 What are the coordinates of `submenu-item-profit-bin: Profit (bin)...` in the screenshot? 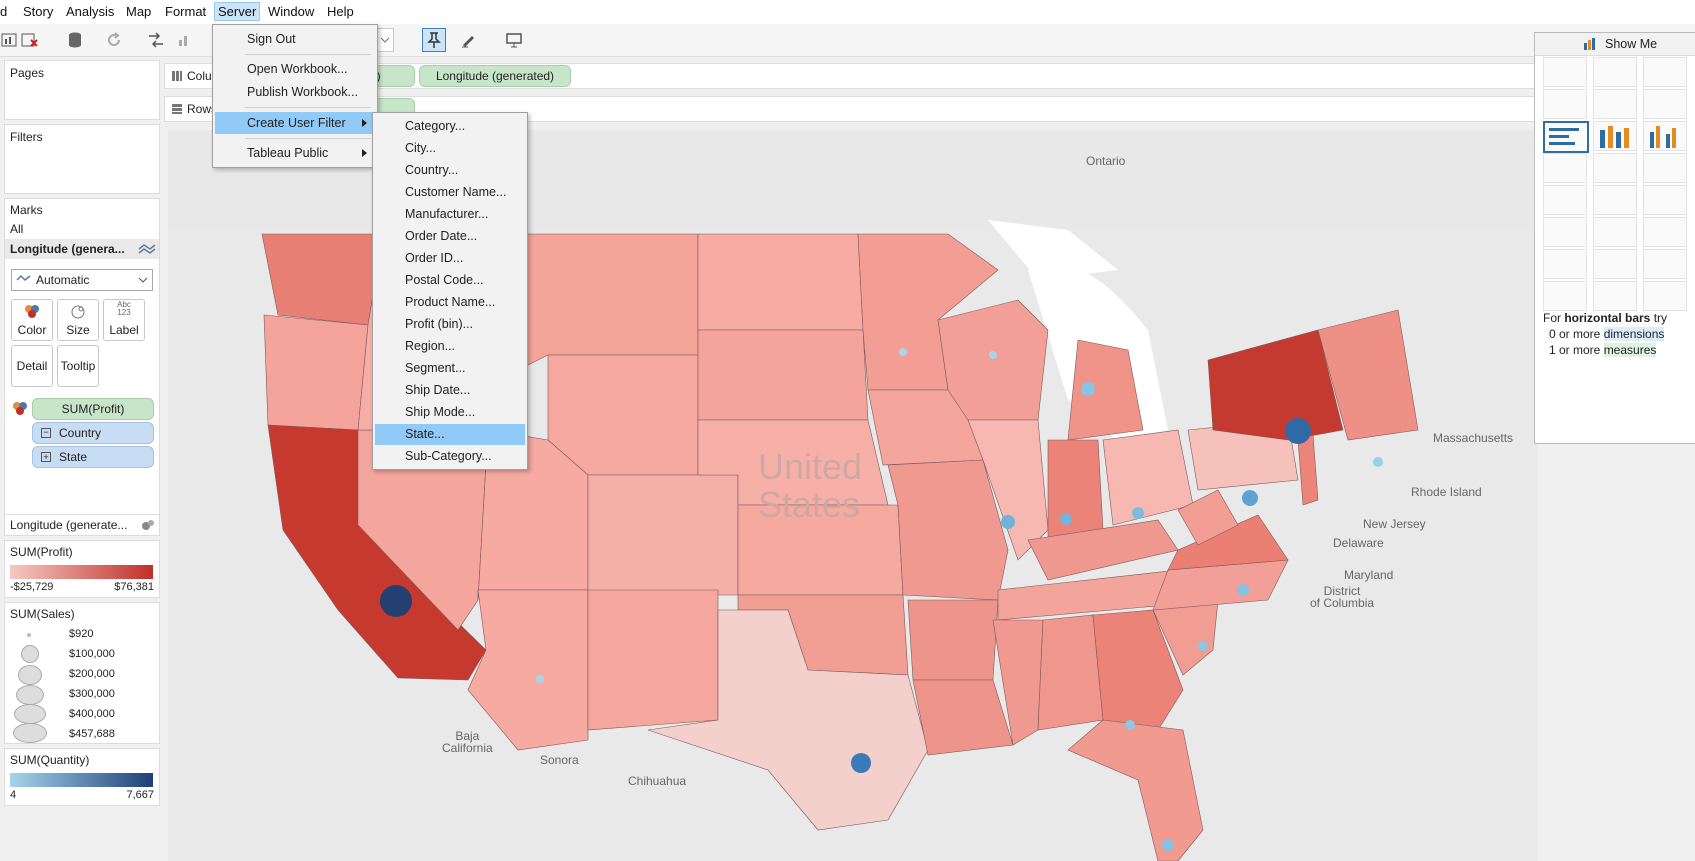 It's located at (450, 324).